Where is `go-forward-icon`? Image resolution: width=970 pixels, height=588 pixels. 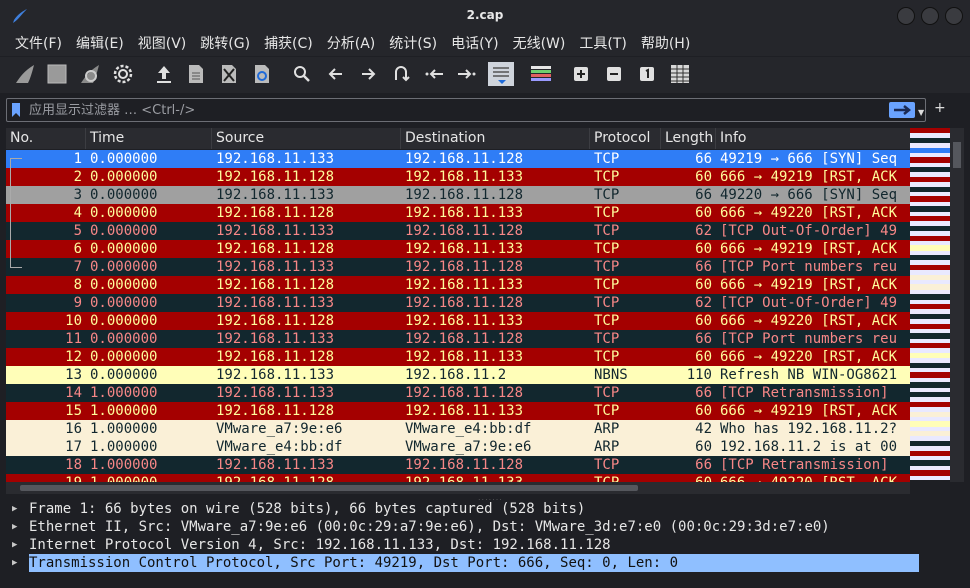 go-forward-icon is located at coordinates (368, 74).